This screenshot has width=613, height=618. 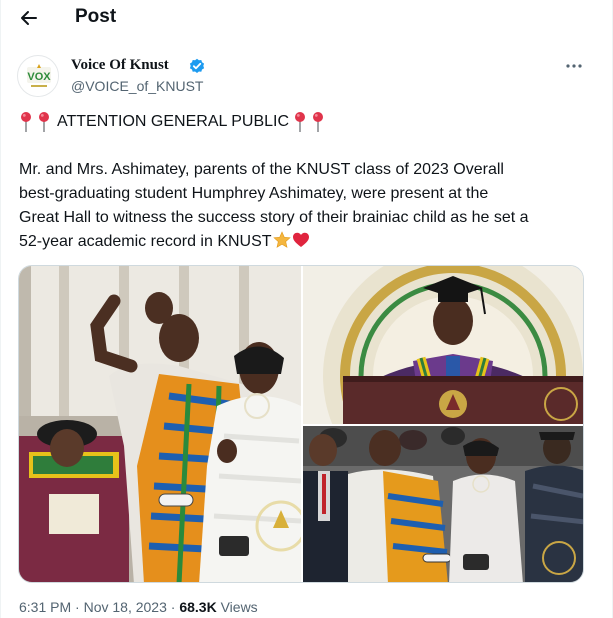 What do you see at coordinates (120, 65) in the screenshot?
I see `author-name: Voice Of Knust` at bounding box center [120, 65].